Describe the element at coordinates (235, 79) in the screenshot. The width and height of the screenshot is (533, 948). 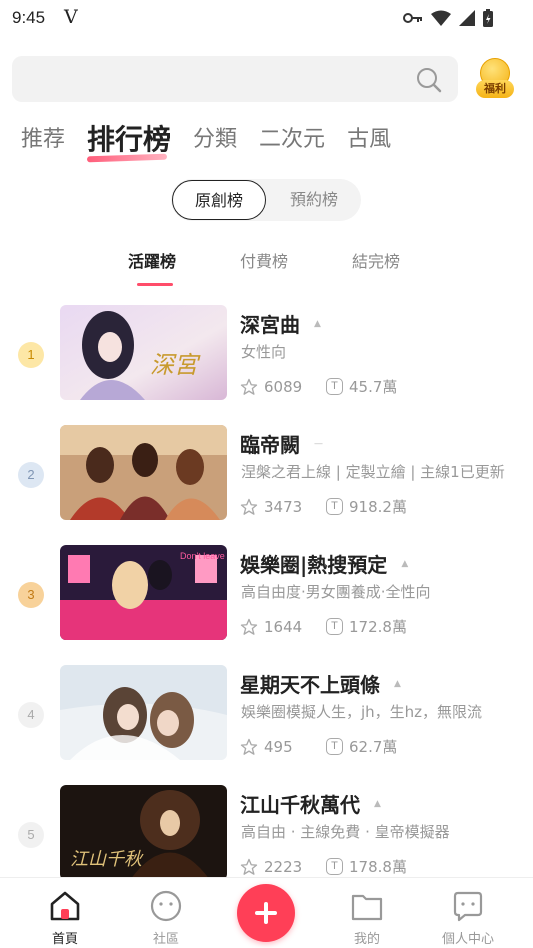
I see `search-bar` at that location.